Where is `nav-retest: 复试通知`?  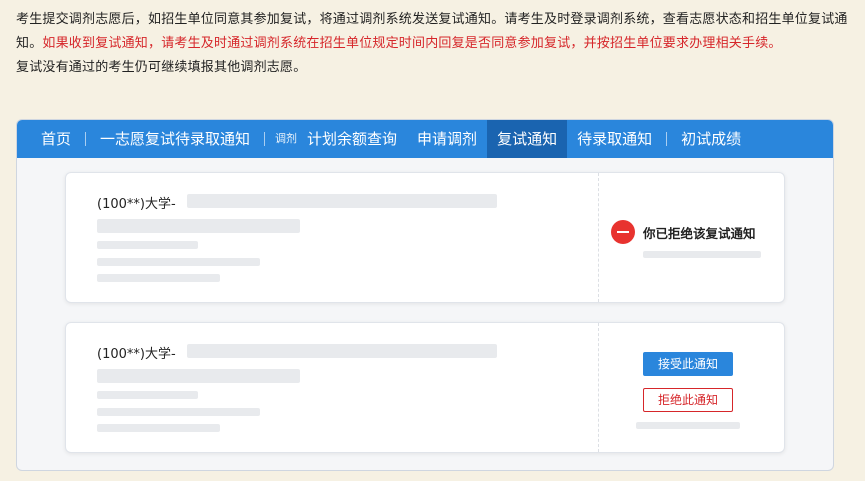 nav-retest: 复试通知 is located at coordinates (527, 139).